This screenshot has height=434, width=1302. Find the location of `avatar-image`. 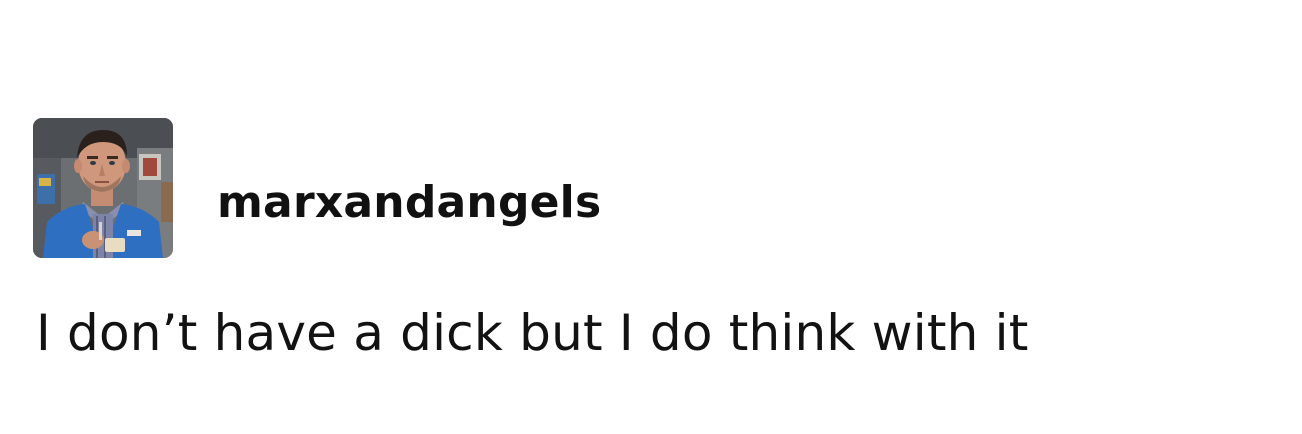

avatar-image is located at coordinates (103, 188).